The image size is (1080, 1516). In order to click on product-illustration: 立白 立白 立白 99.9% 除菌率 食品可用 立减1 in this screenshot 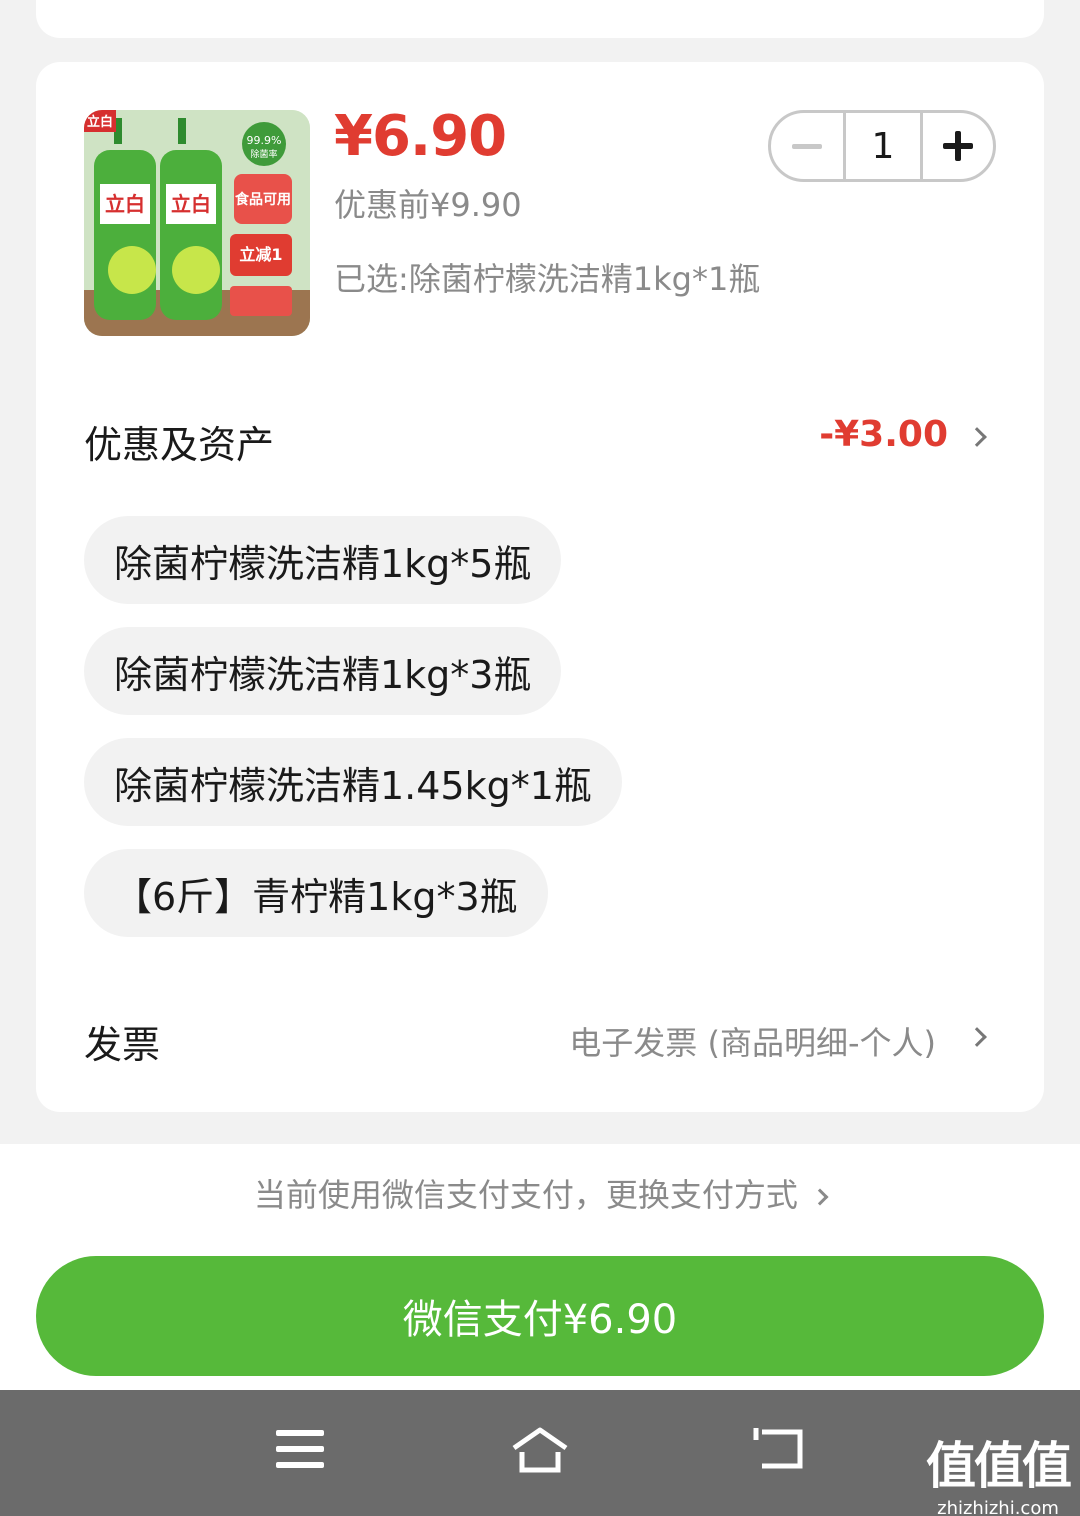, I will do `click(197, 223)`.